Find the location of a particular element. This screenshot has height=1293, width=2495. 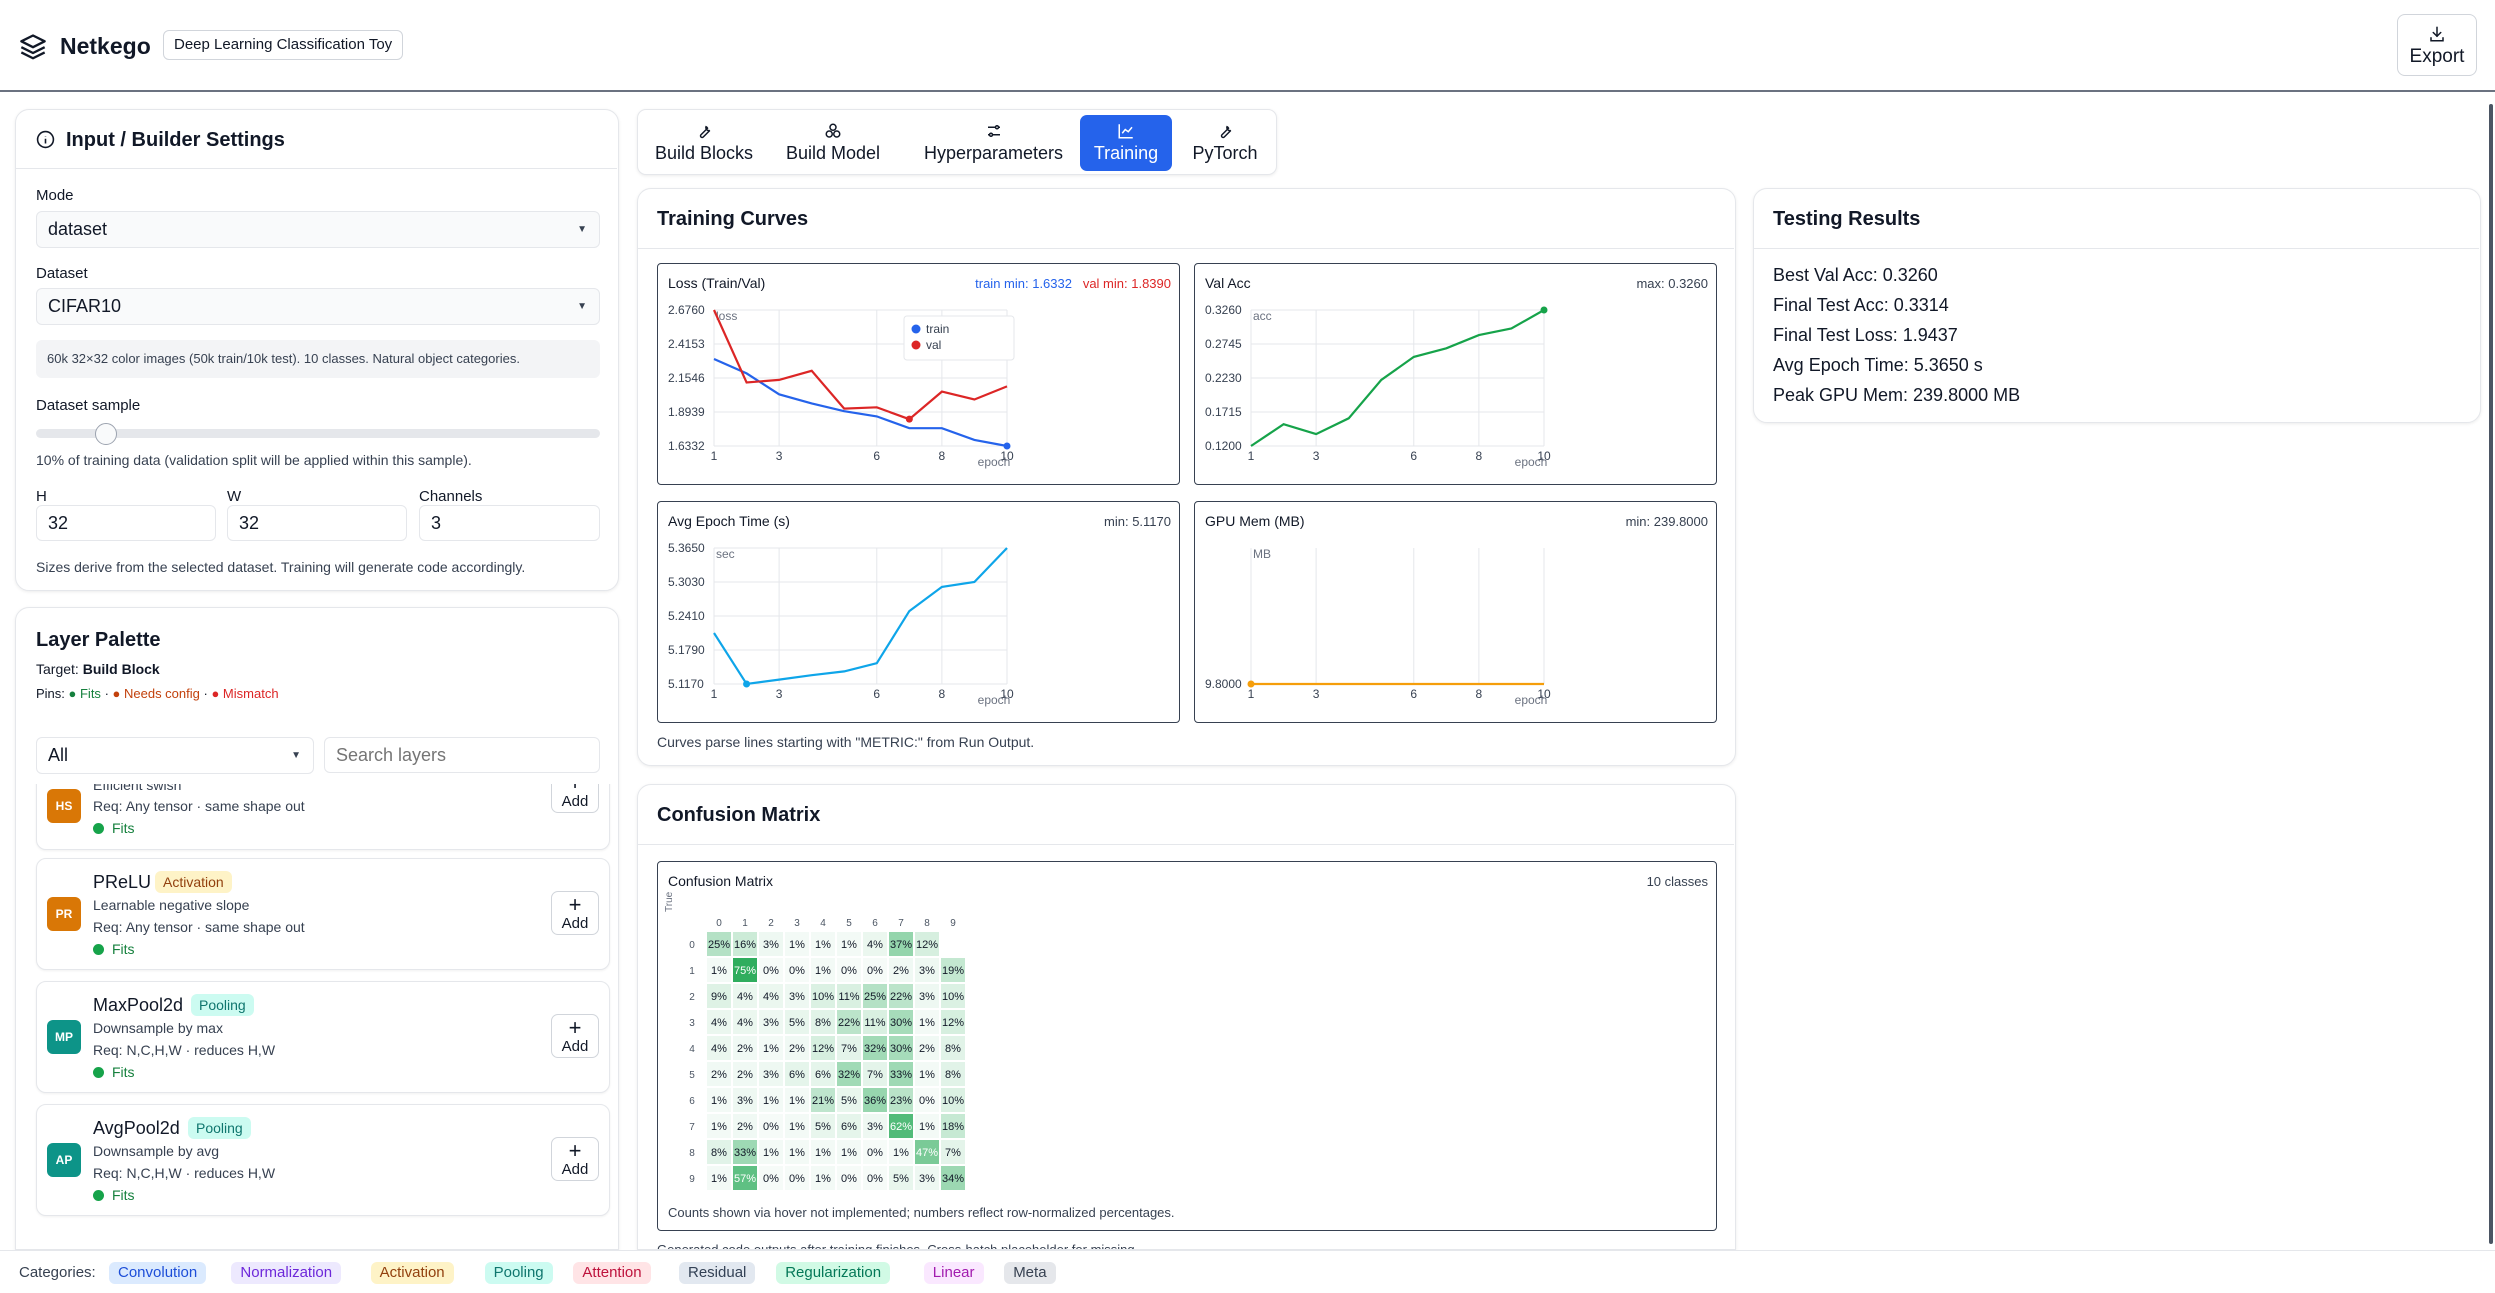

line-chart-icon is located at coordinates (1125, 131).